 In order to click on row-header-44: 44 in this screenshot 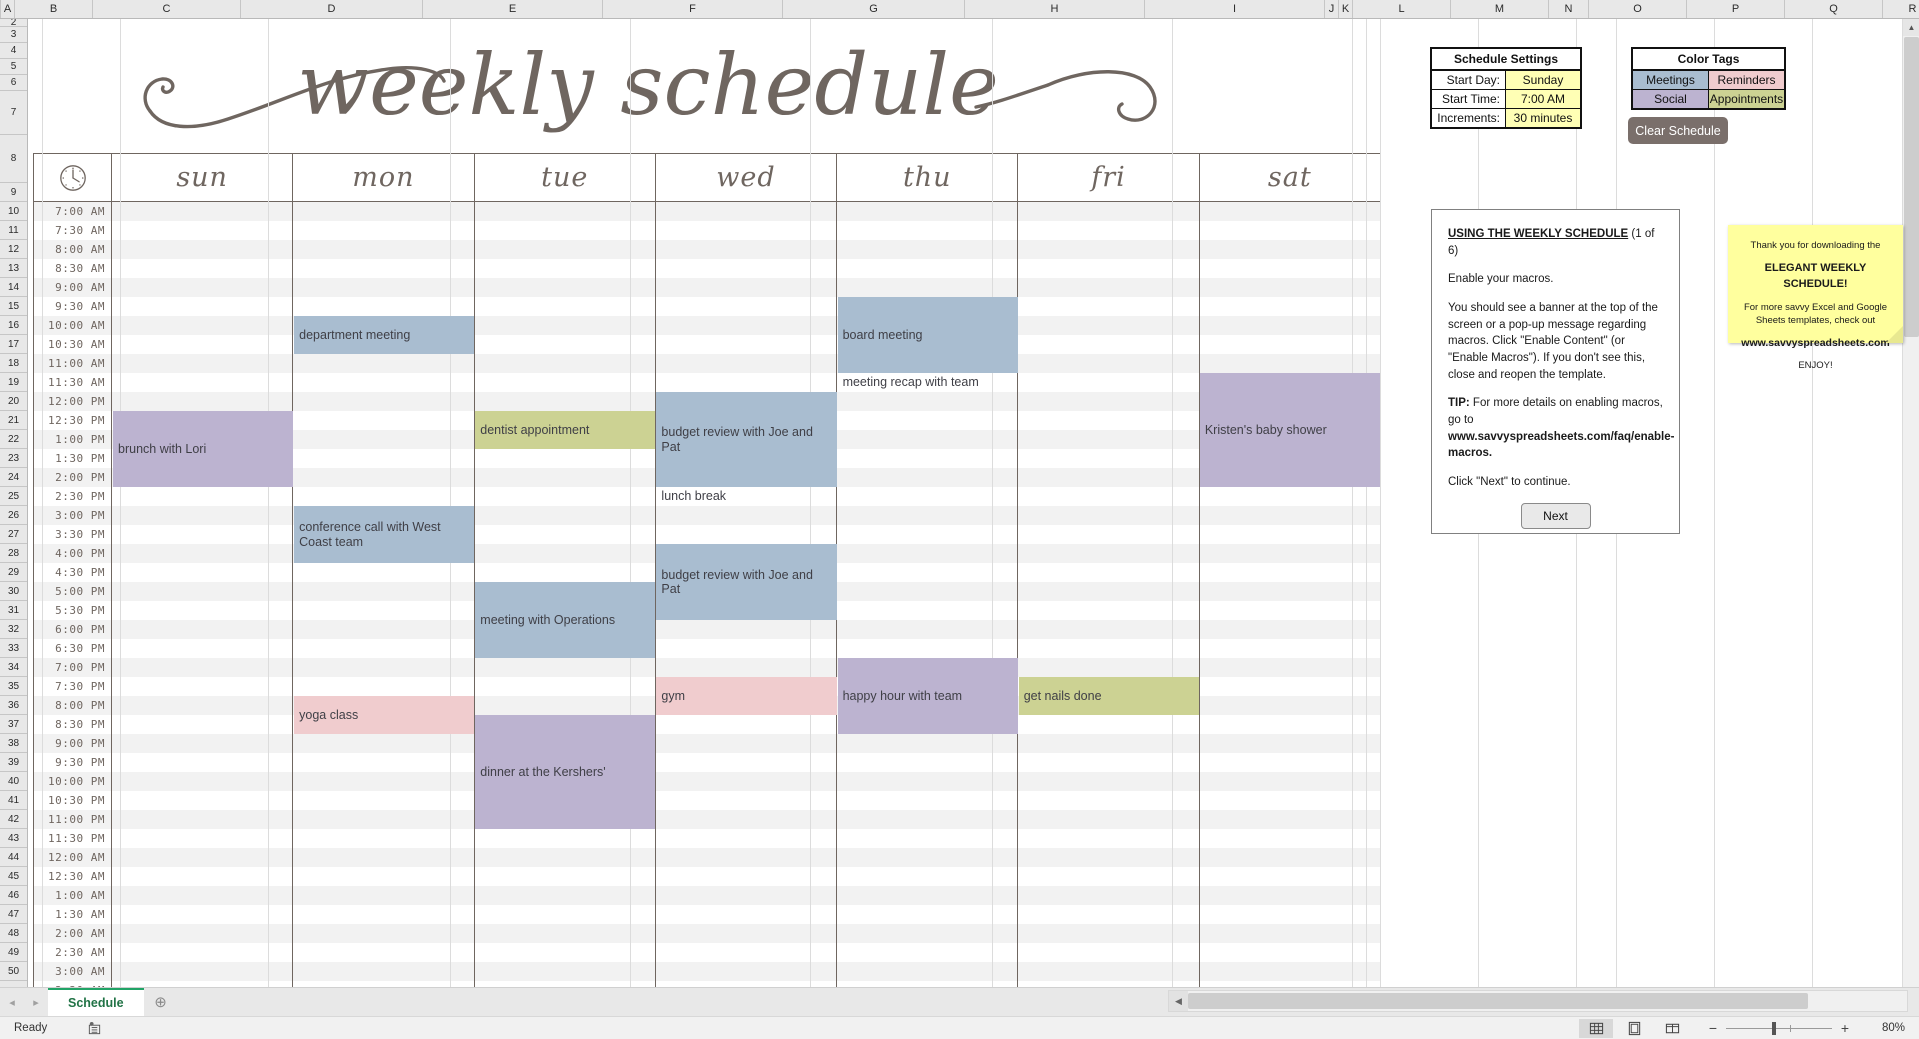, I will do `click(13, 857)`.